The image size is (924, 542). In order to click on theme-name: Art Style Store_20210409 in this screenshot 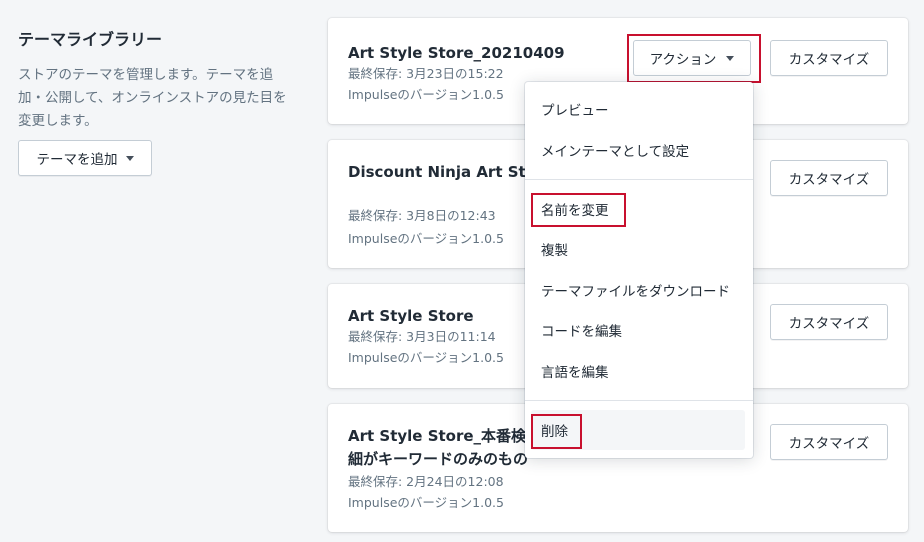, I will do `click(456, 53)`.